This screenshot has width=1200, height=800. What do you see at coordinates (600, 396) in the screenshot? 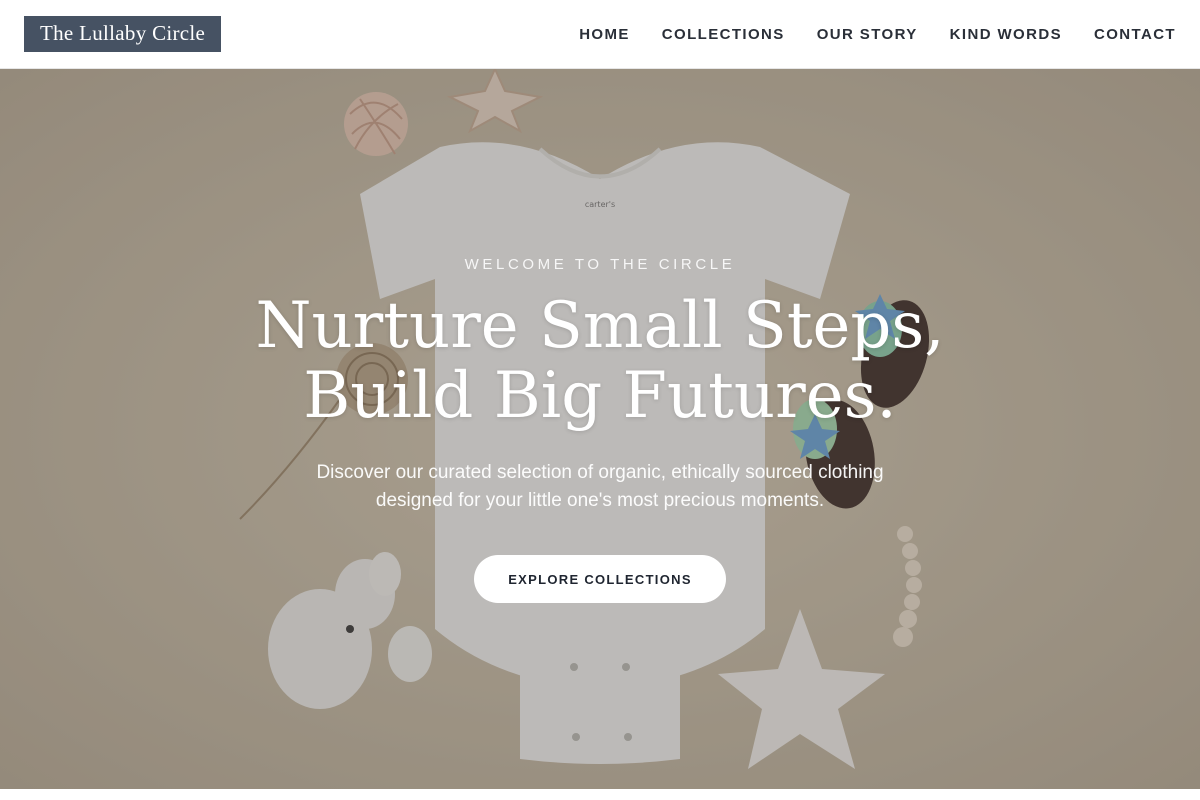
I see `hero-headline-line-2: Build Big Futures.` at bounding box center [600, 396].